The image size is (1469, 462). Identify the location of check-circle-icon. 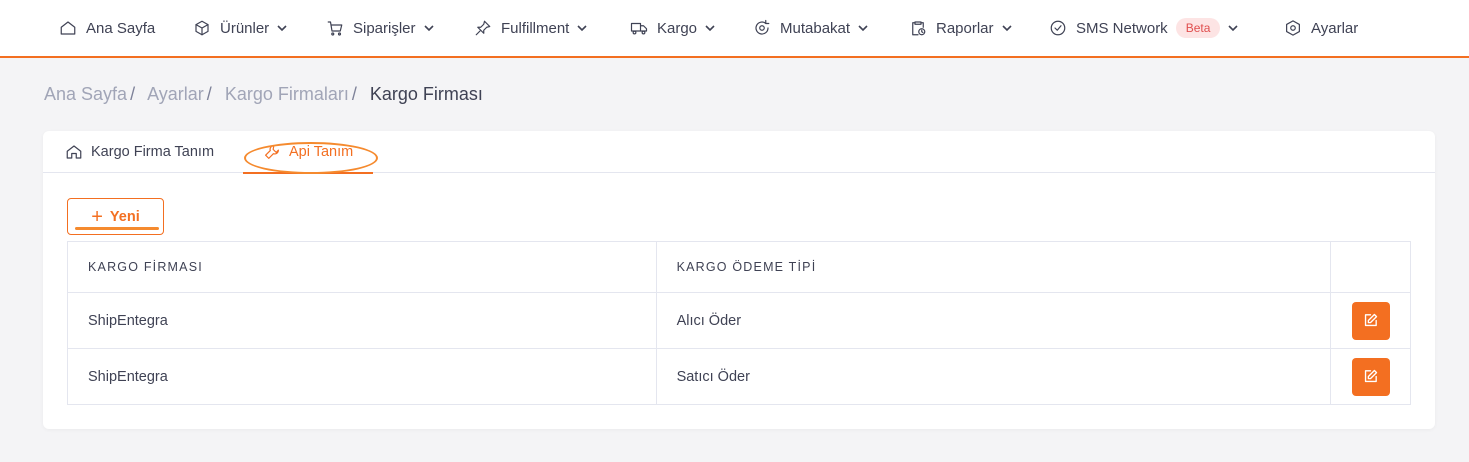
(1058, 28).